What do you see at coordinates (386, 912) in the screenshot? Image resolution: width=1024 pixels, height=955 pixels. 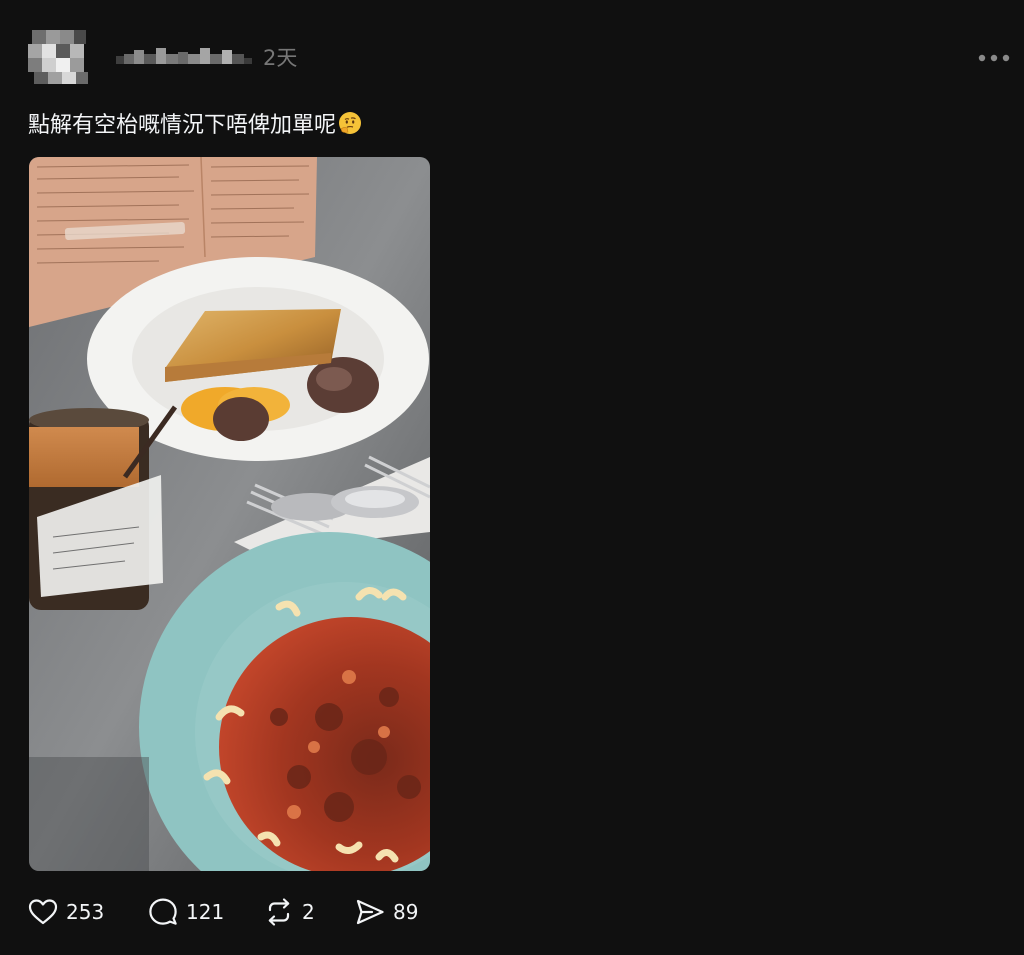 I see `share-button: 89` at bounding box center [386, 912].